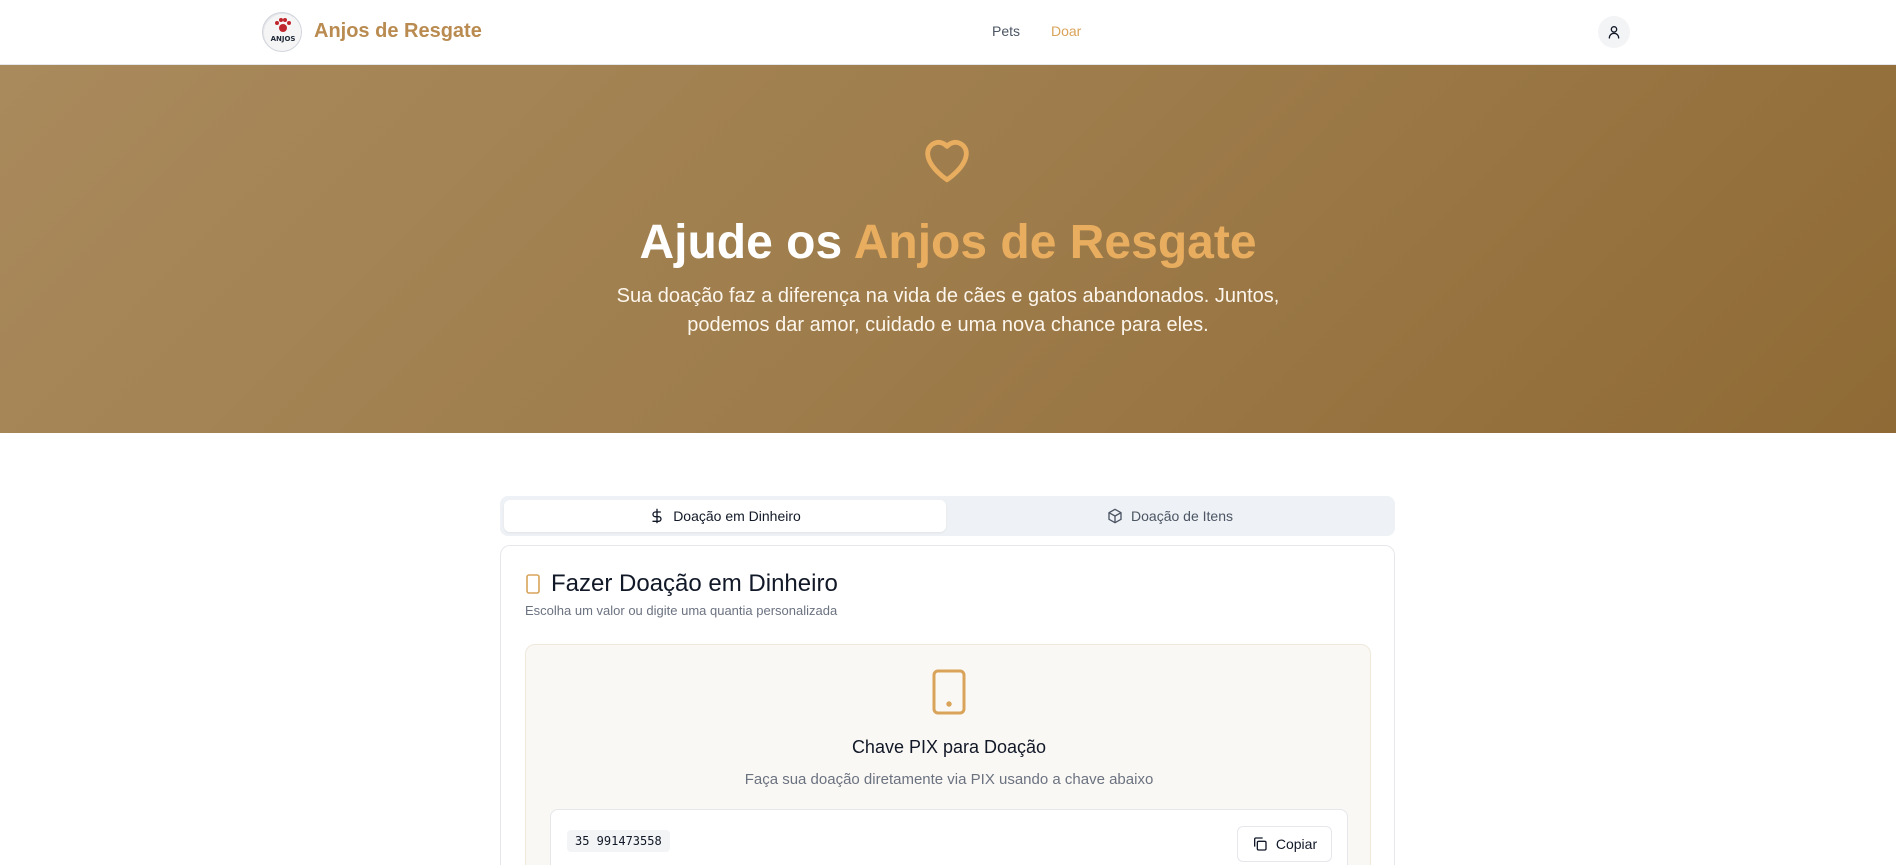 The height and width of the screenshot is (865, 1896). What do you see at coordinates (1296, 844) in the screenshot?
I see `copy-button-label: Copiar` at bounding box center [1296, 844].